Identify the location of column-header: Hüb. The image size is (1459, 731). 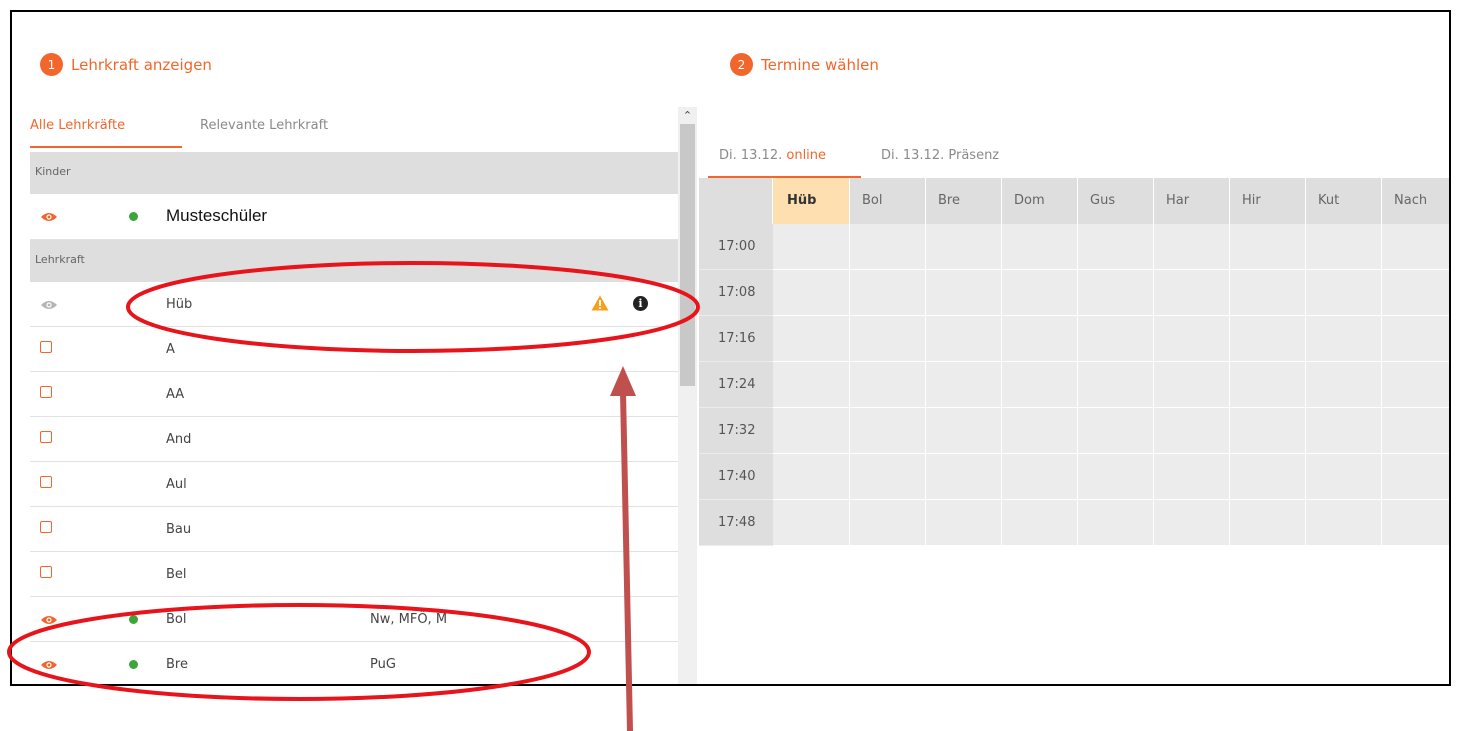
(811, 201).